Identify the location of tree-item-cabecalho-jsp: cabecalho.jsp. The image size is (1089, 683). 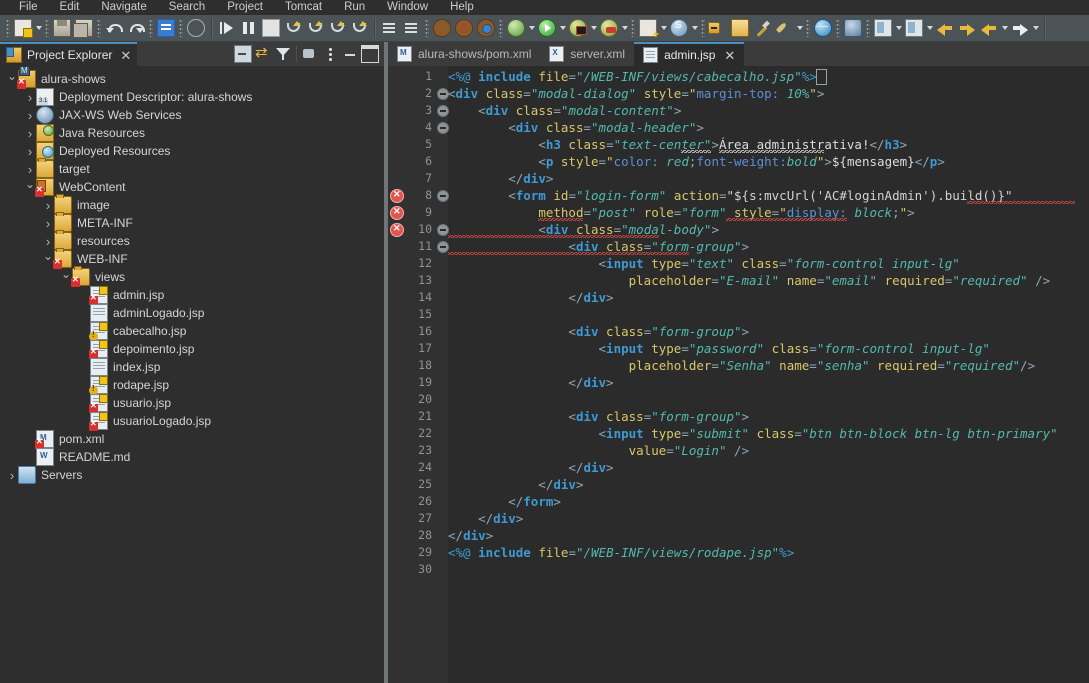
(192, 331).